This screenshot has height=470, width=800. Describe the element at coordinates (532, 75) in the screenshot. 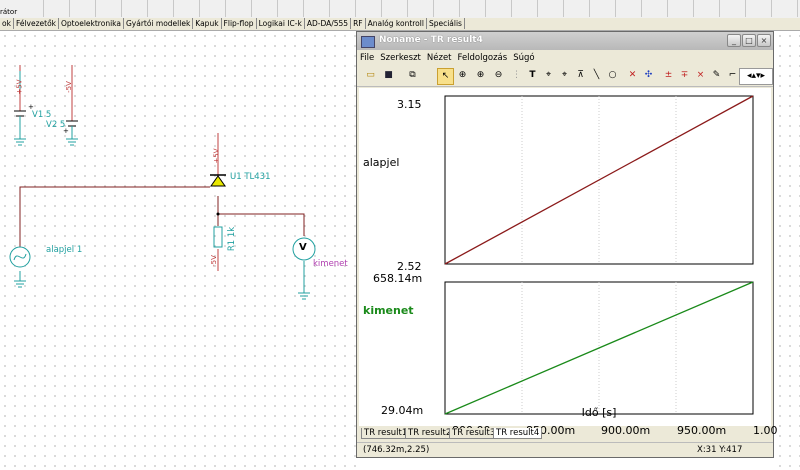

I see `text-icon: T` at that location.